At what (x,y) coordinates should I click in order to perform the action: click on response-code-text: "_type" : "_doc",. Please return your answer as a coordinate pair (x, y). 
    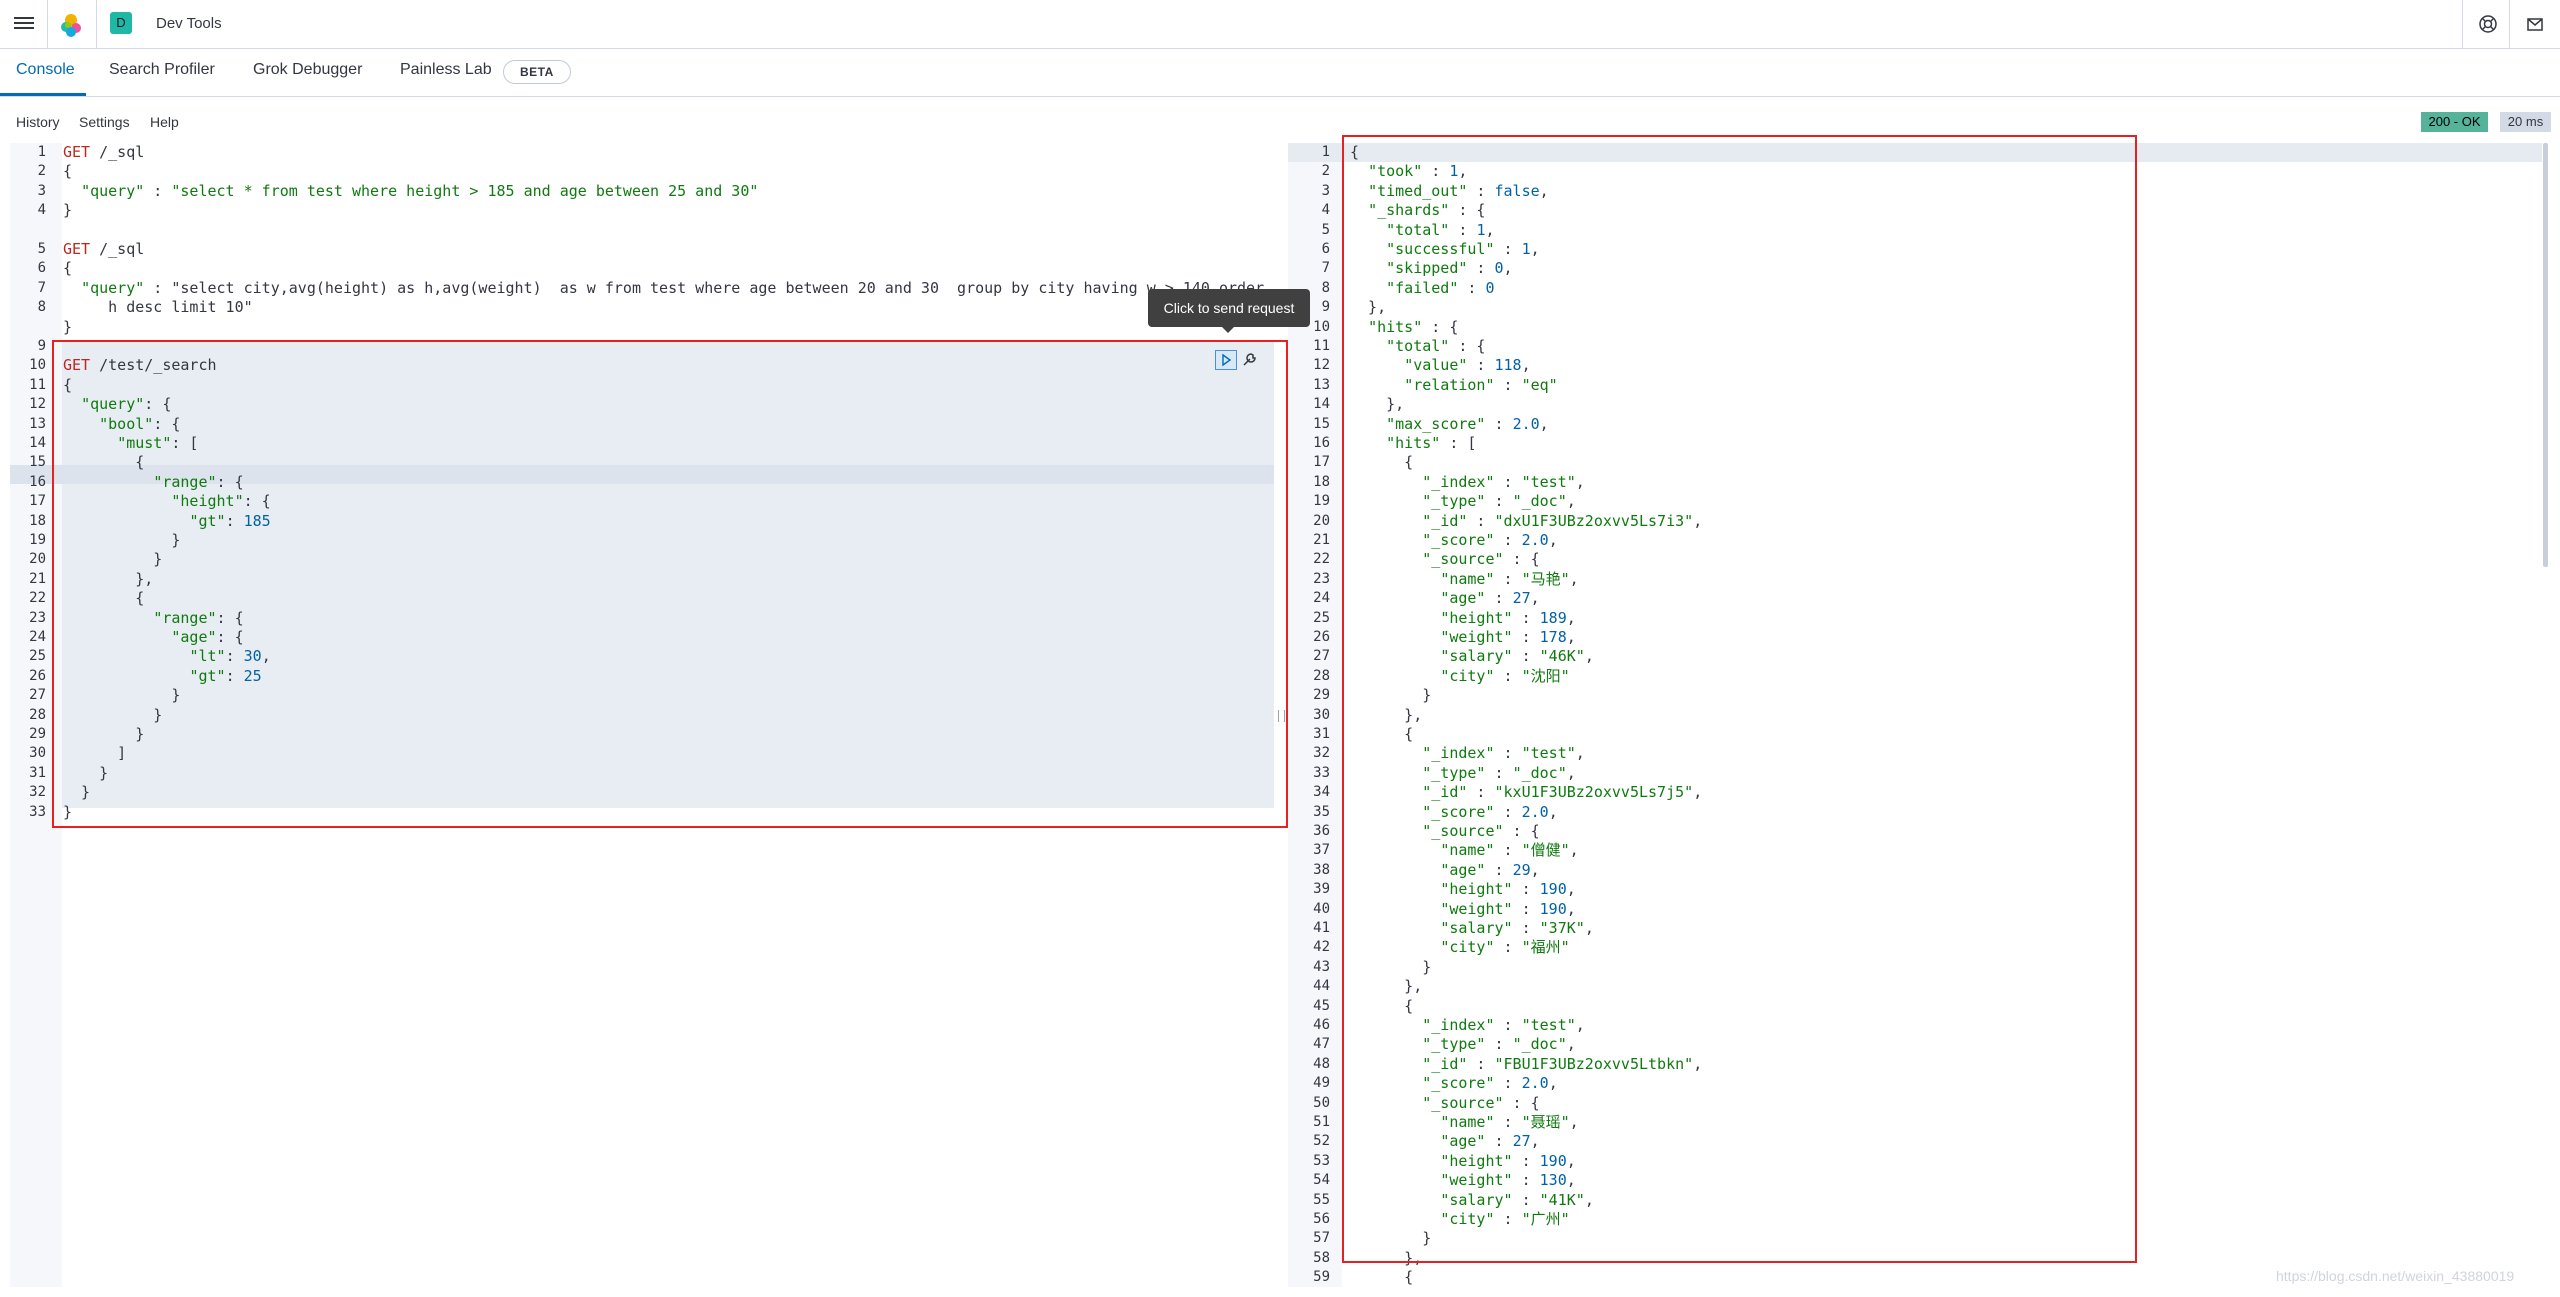
    Looking at the image, I should click on (1499, 501).